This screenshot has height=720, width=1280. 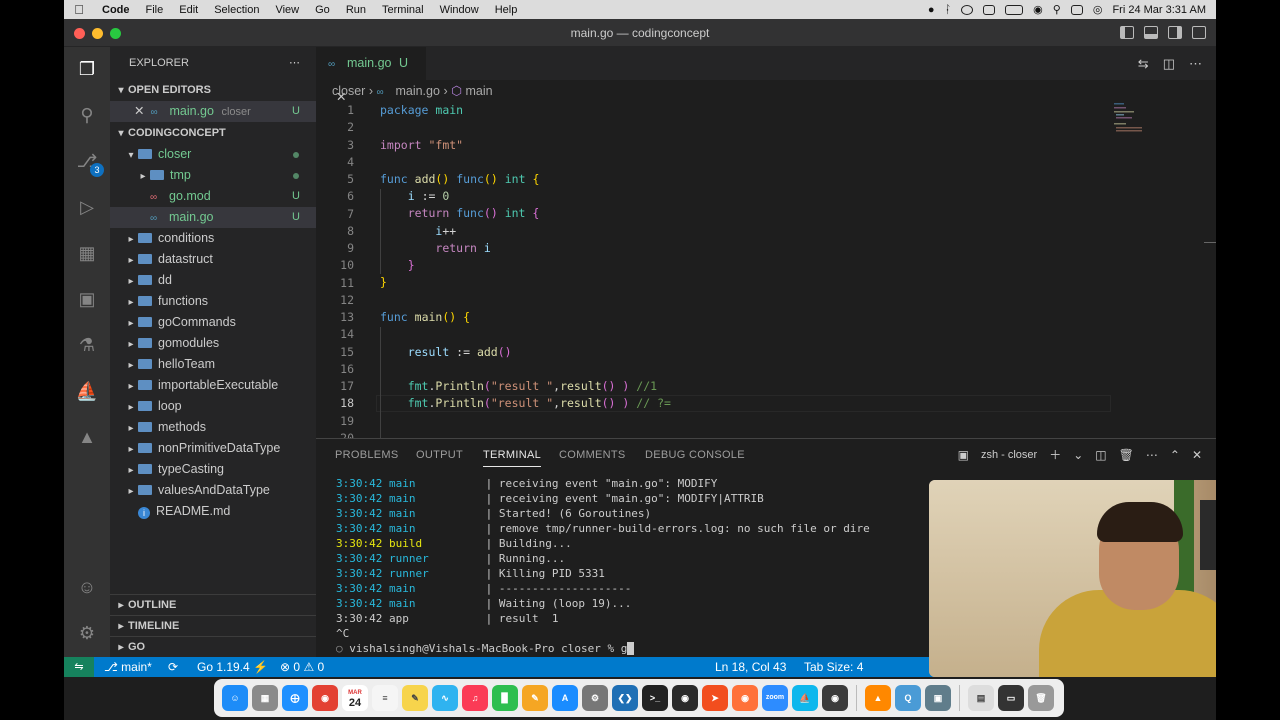 I want to click on split-editor-icon: ◫, so click(x=1169, y=64).